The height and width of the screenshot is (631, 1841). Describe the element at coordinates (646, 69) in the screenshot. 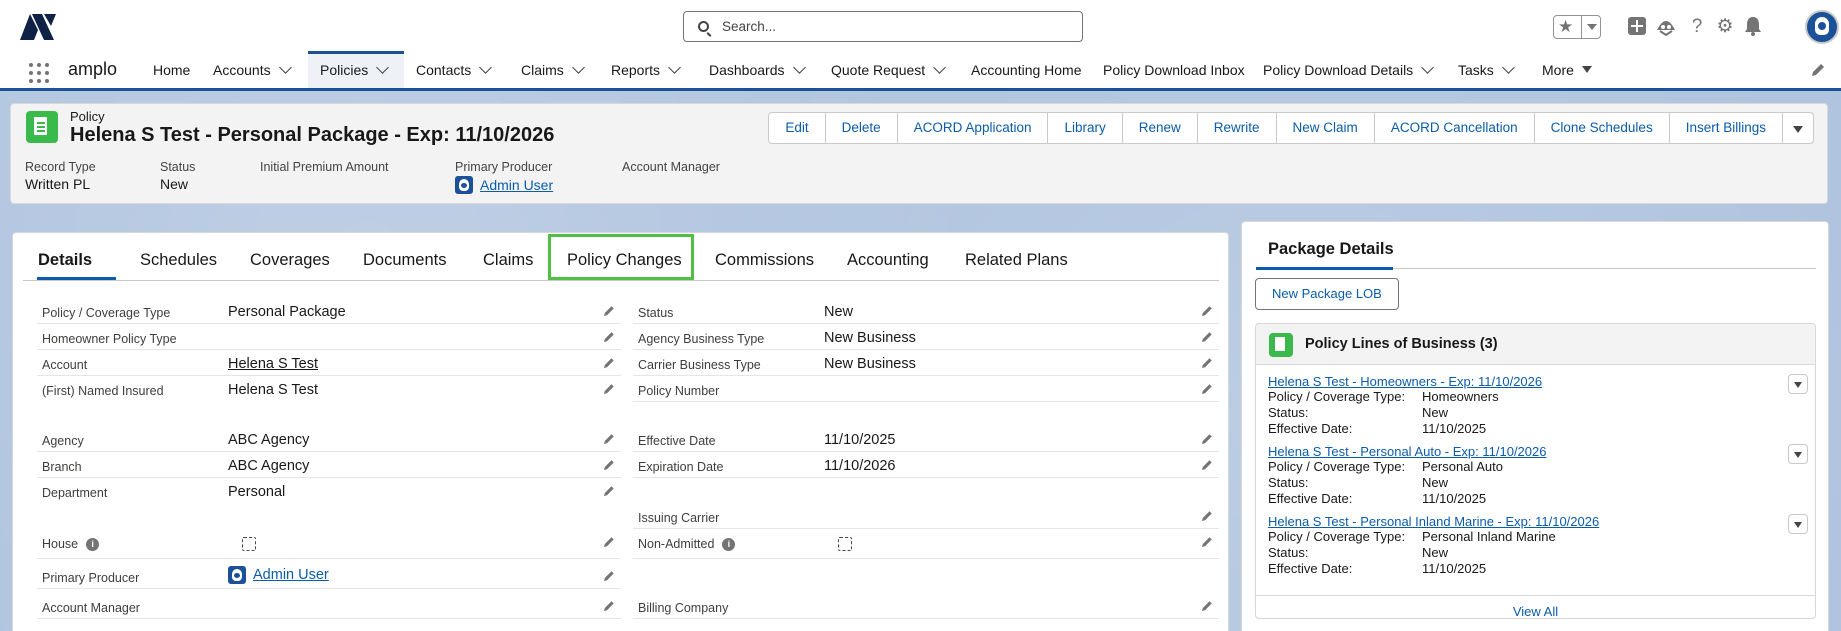

I see `nav-item-reports: Reports` at that location.